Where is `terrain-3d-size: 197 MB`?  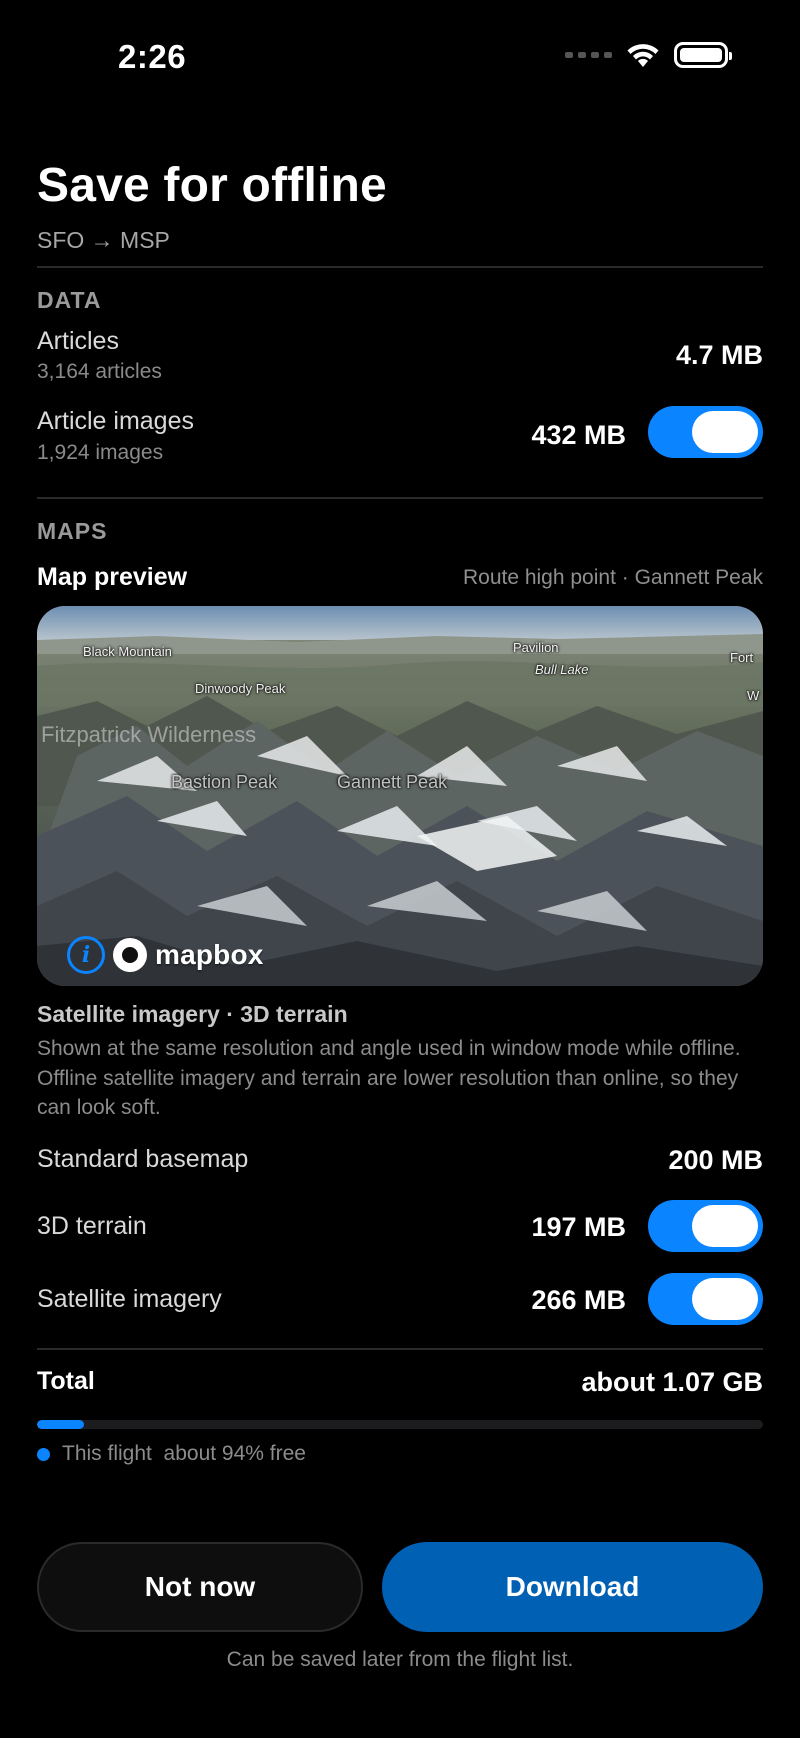 terrain-3d-size: 197 MB is located at coordinates (578, 1227).